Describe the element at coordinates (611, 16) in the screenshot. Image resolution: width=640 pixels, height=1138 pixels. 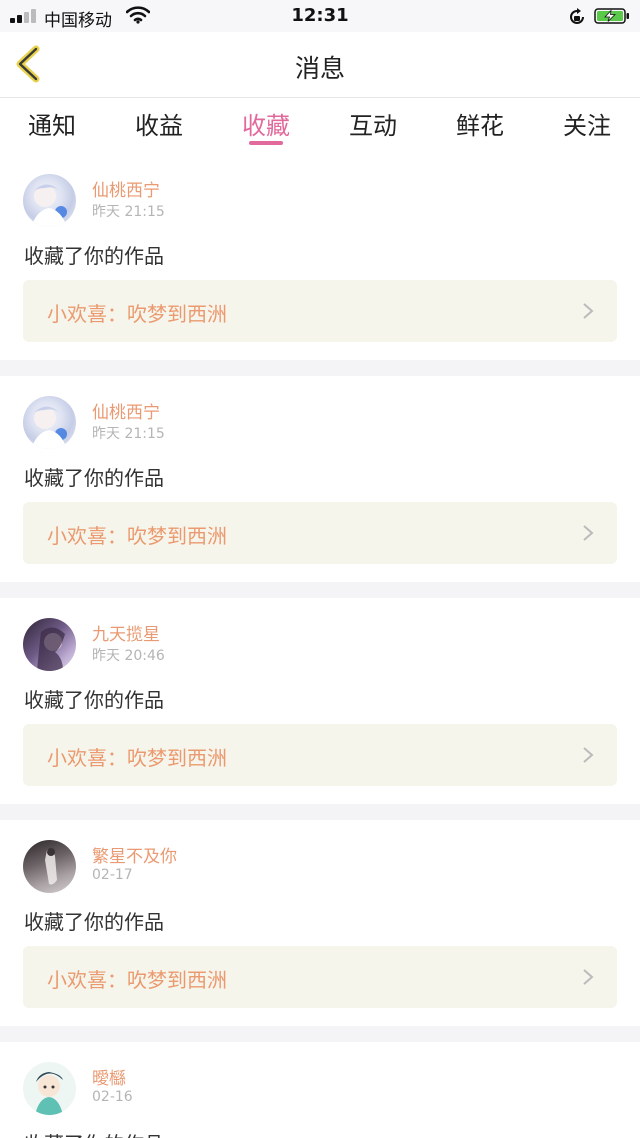
I see `battery-charging-icon` at that location.